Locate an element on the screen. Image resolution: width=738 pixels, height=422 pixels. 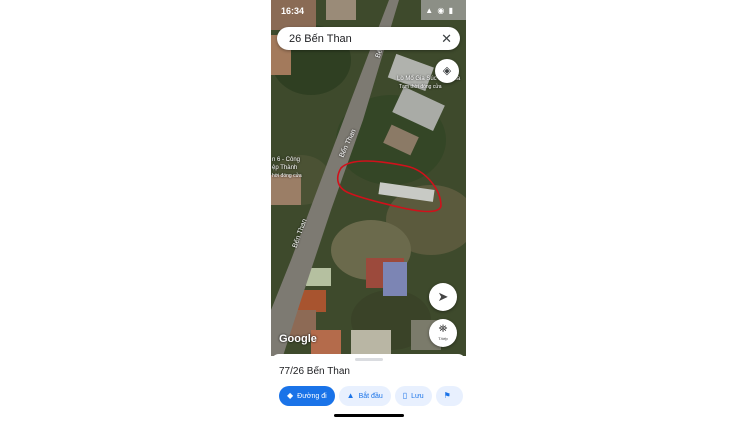
street-view-button: ⛯ T.tiếp is located at coordinates (443, 333).